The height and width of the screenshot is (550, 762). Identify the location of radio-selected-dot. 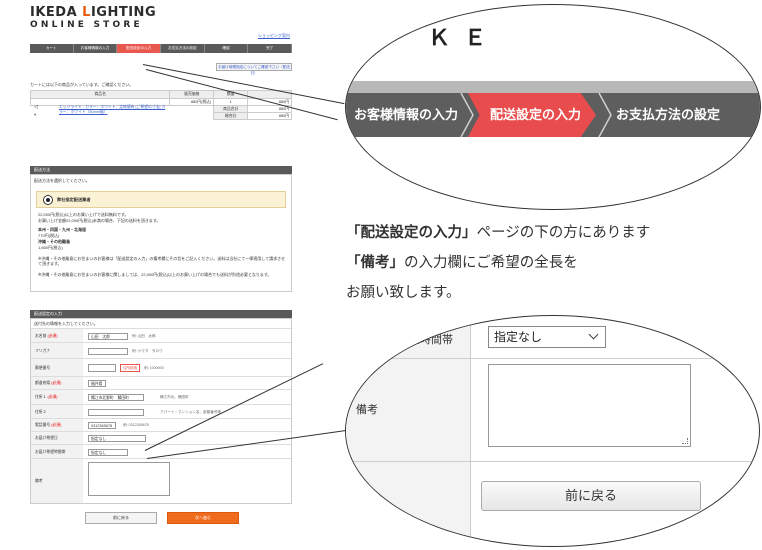
(48, 200).